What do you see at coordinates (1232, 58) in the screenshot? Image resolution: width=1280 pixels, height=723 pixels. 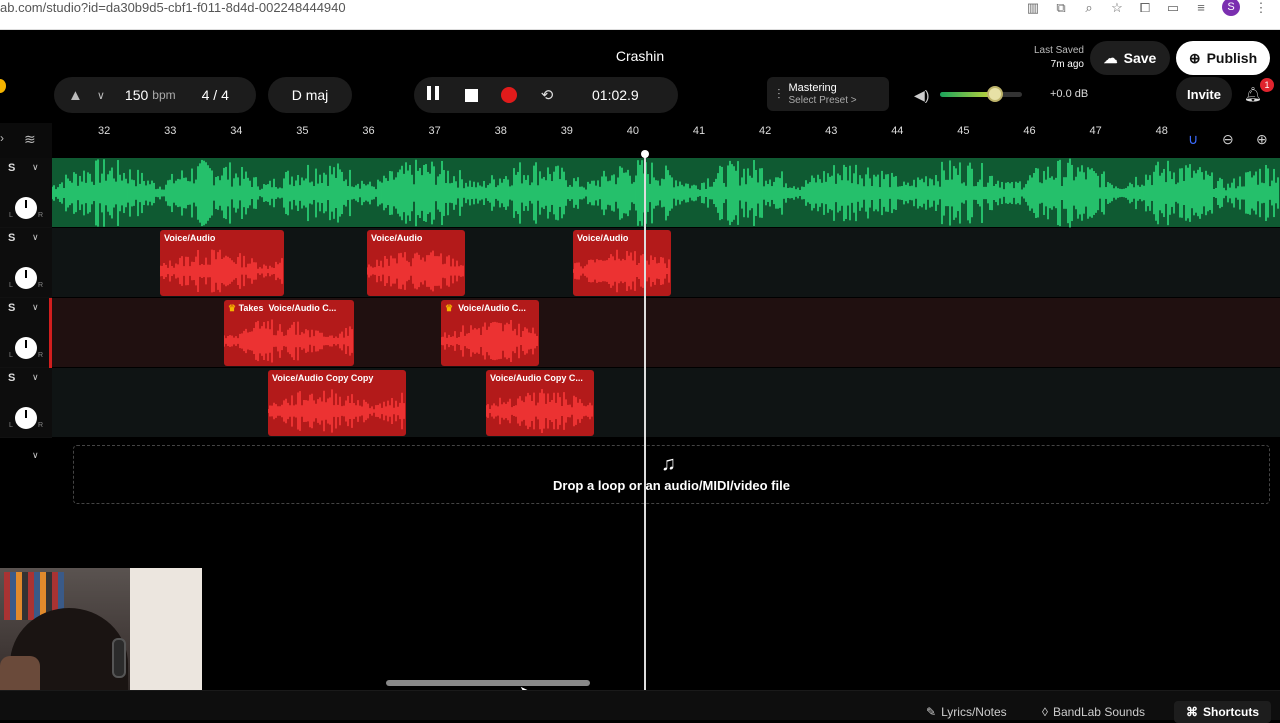 I see `publish-label: Publish` at bounding box center [1232, 58].